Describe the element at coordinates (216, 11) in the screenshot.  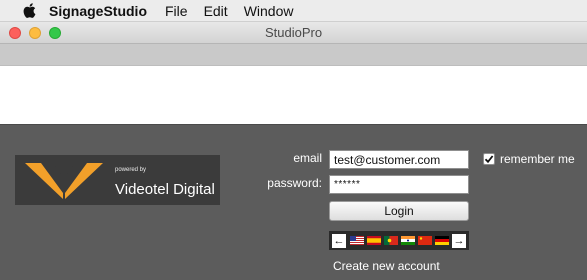
I see `menu-edit: Edit` at that location.